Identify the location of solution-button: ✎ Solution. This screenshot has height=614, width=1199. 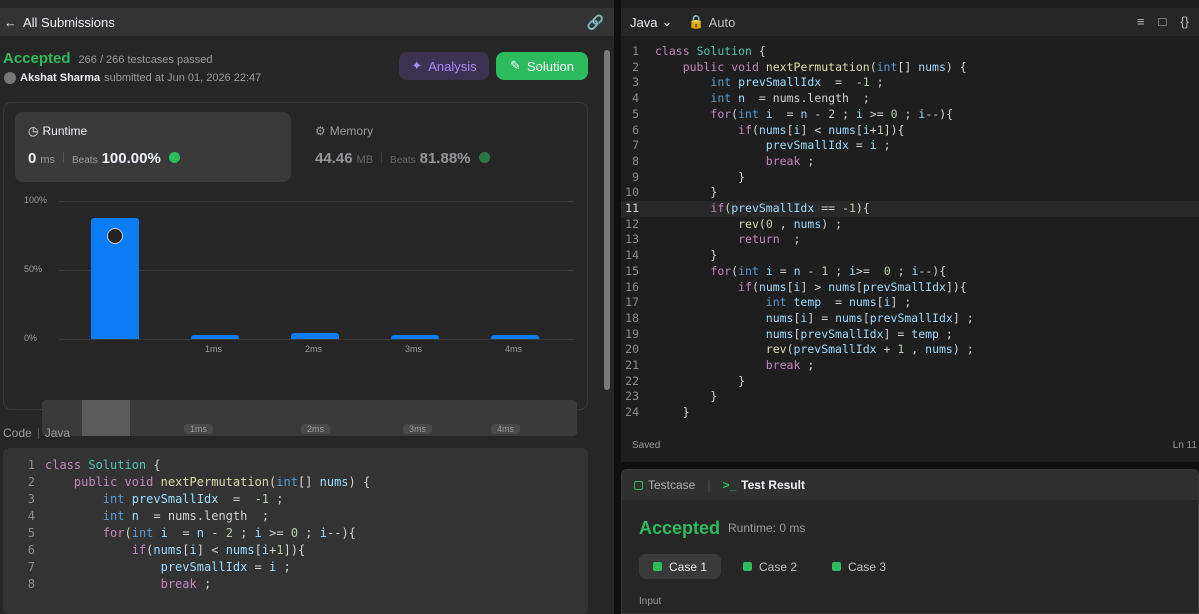
(542, 66).